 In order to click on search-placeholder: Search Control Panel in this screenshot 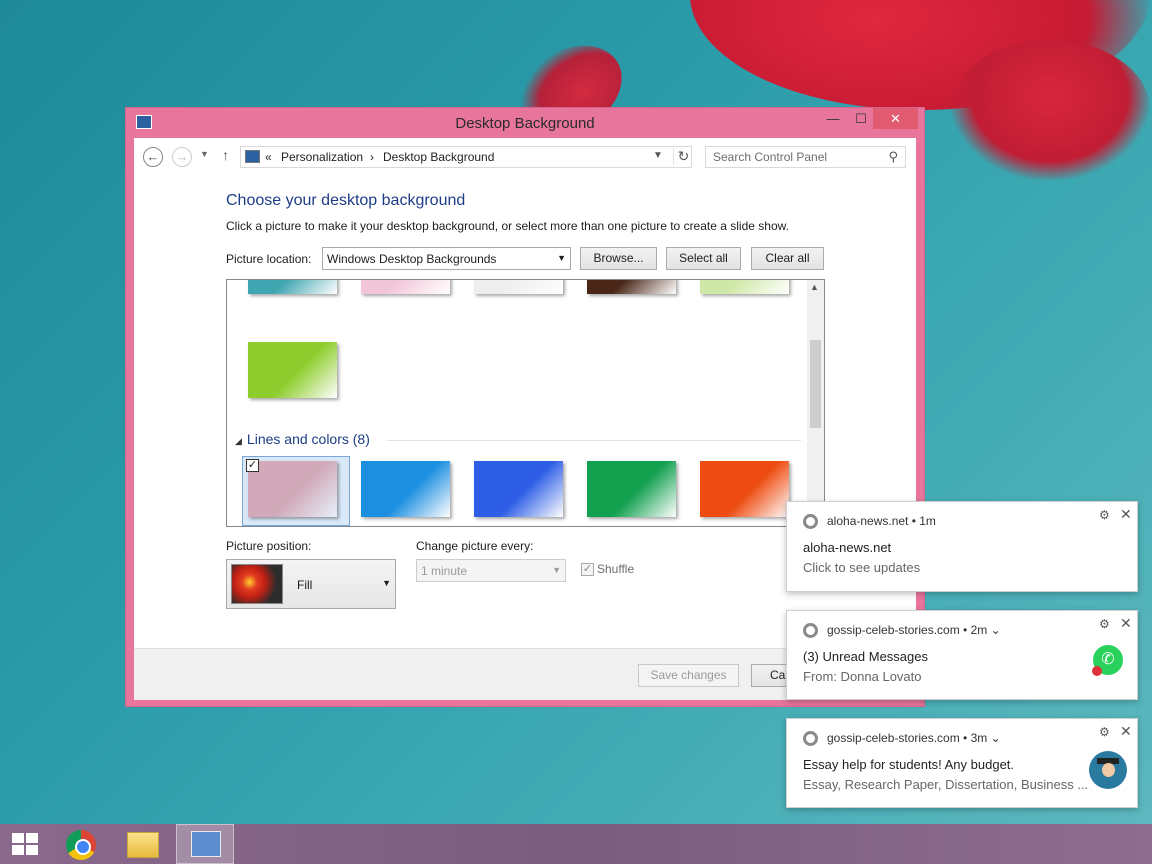, I will do `click(770, 157)`.